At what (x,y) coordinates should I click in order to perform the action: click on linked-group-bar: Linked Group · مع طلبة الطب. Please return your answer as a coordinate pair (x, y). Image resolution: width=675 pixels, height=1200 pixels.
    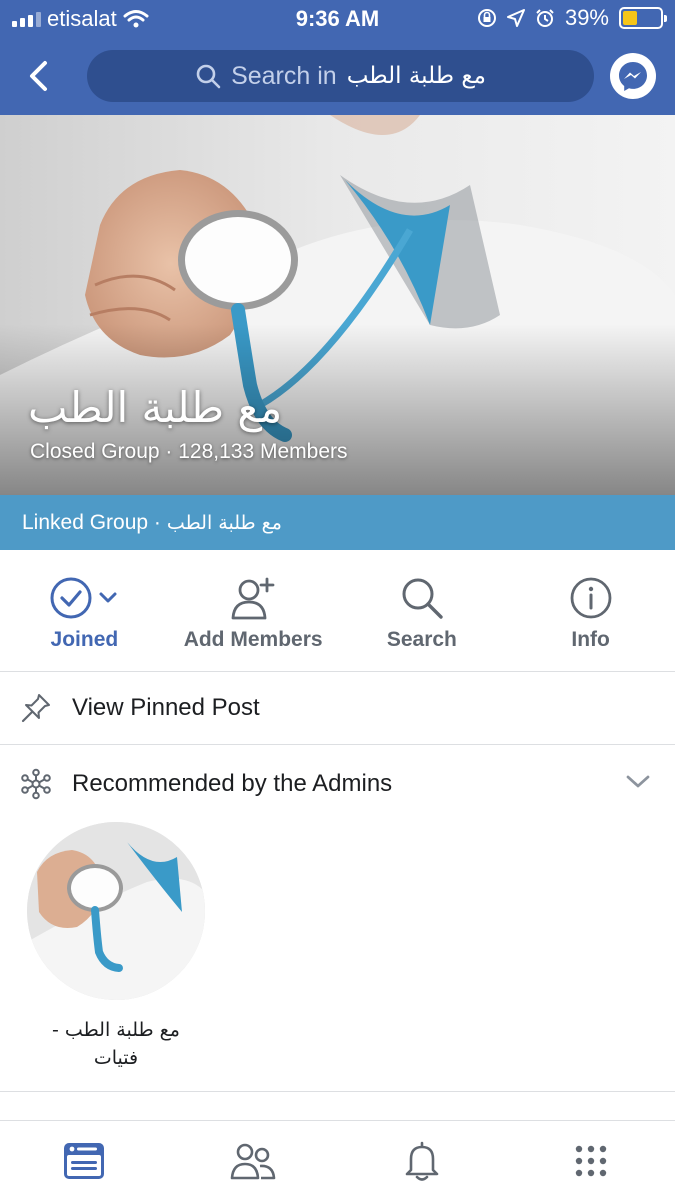
    Looking at the image, I should click on (337, 522).